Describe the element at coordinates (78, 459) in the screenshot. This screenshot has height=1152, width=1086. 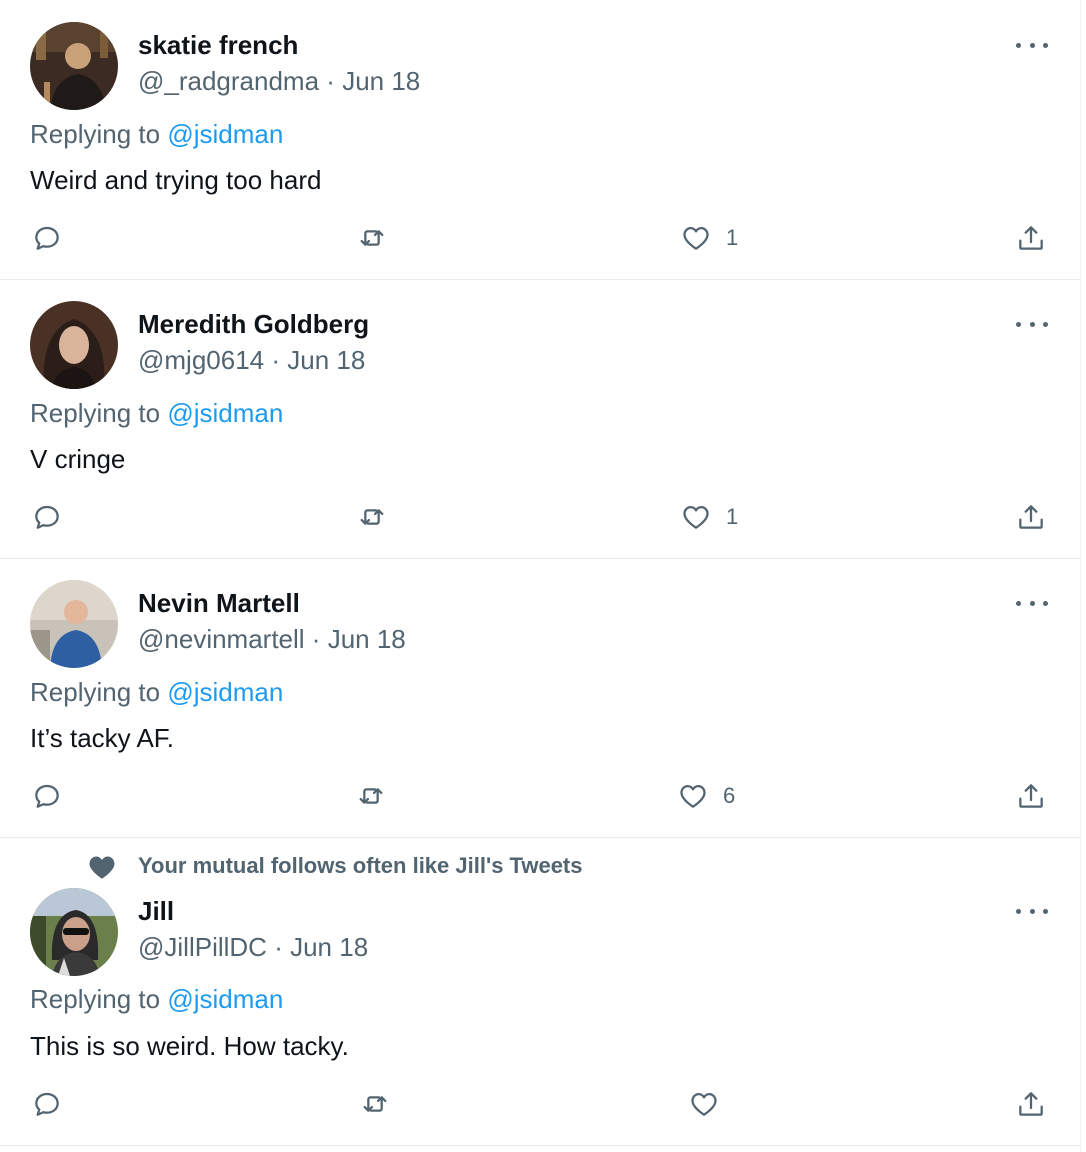
I see `tweet-text: V cringe` at that location.